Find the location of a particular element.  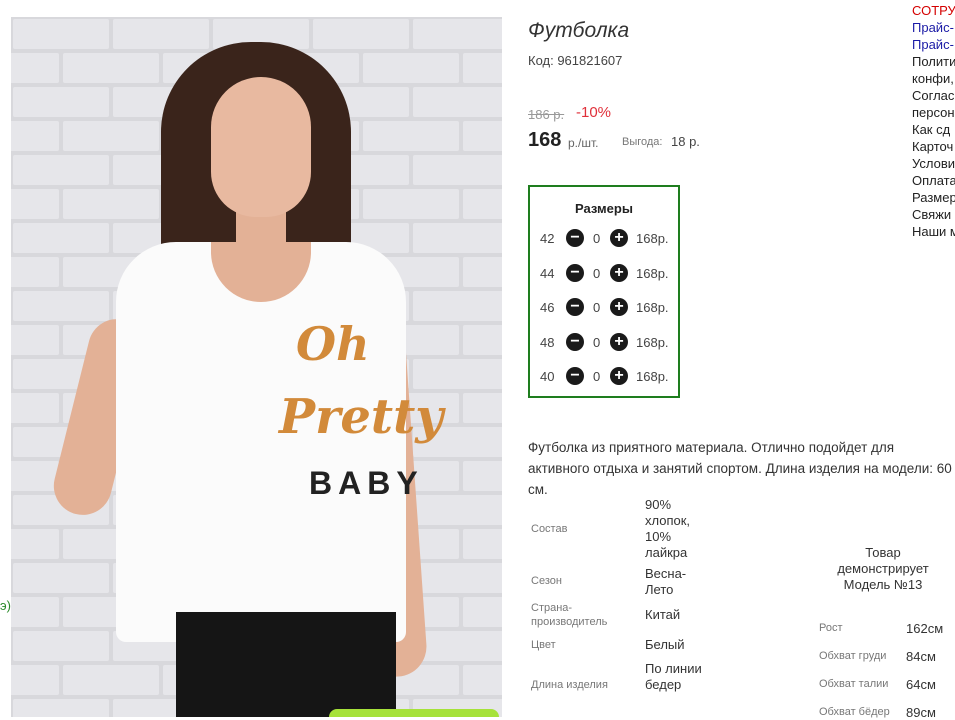

product-code: Код: 961821607 is located at coordinates (575, 60).